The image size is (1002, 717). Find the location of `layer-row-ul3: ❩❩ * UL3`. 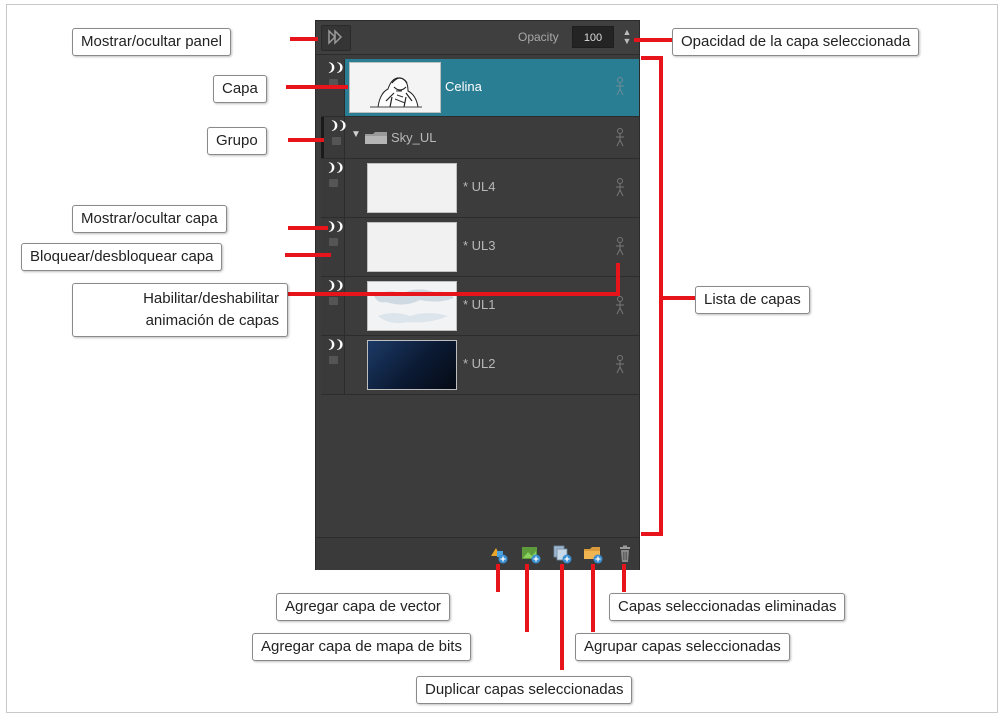

layer-row-ul3: ❩❩ * UL3 is located at coordinates (480, 247).